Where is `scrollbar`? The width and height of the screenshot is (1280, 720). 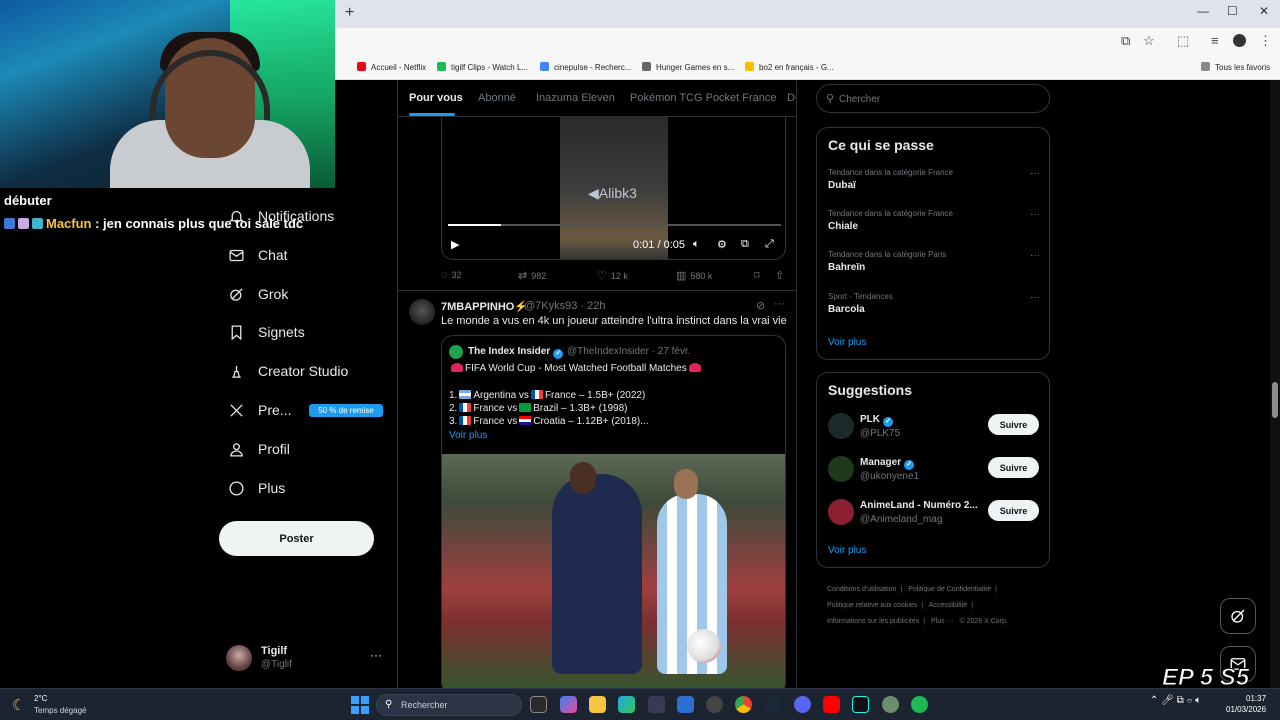
scrollbar is located at coordinates (1275, 384).